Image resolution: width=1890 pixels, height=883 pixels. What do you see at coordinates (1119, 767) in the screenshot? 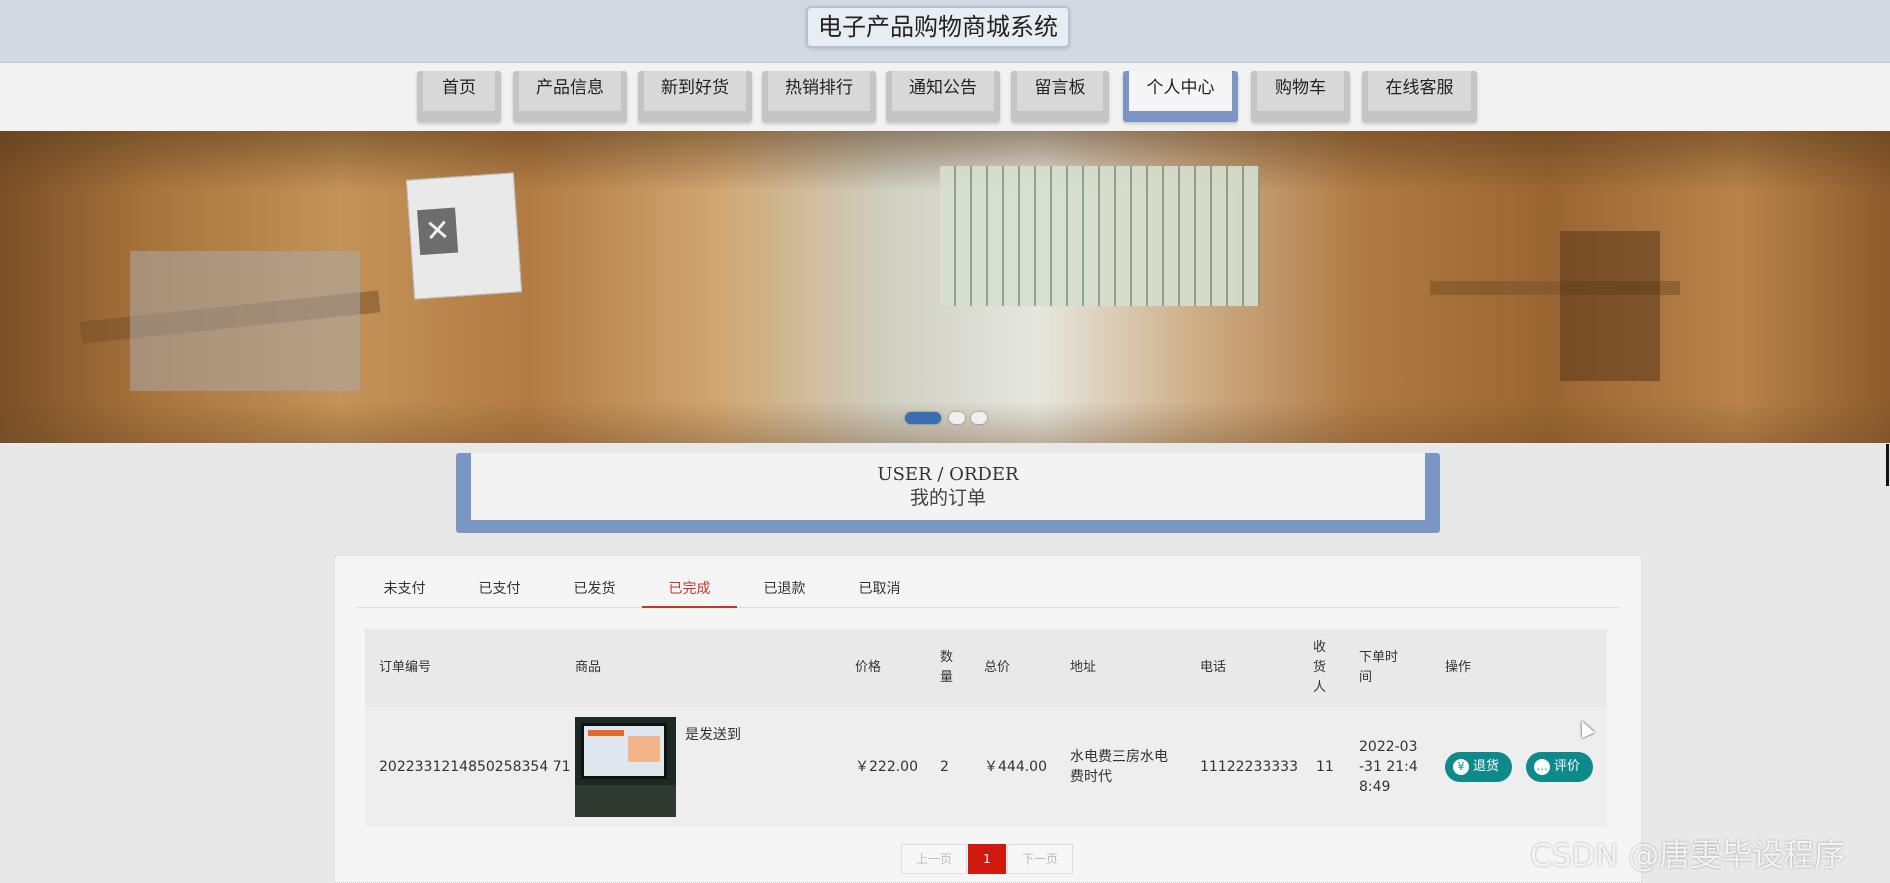
I see `address-value: 水电费三房水电费时代` at bounding box center [1119, 767].